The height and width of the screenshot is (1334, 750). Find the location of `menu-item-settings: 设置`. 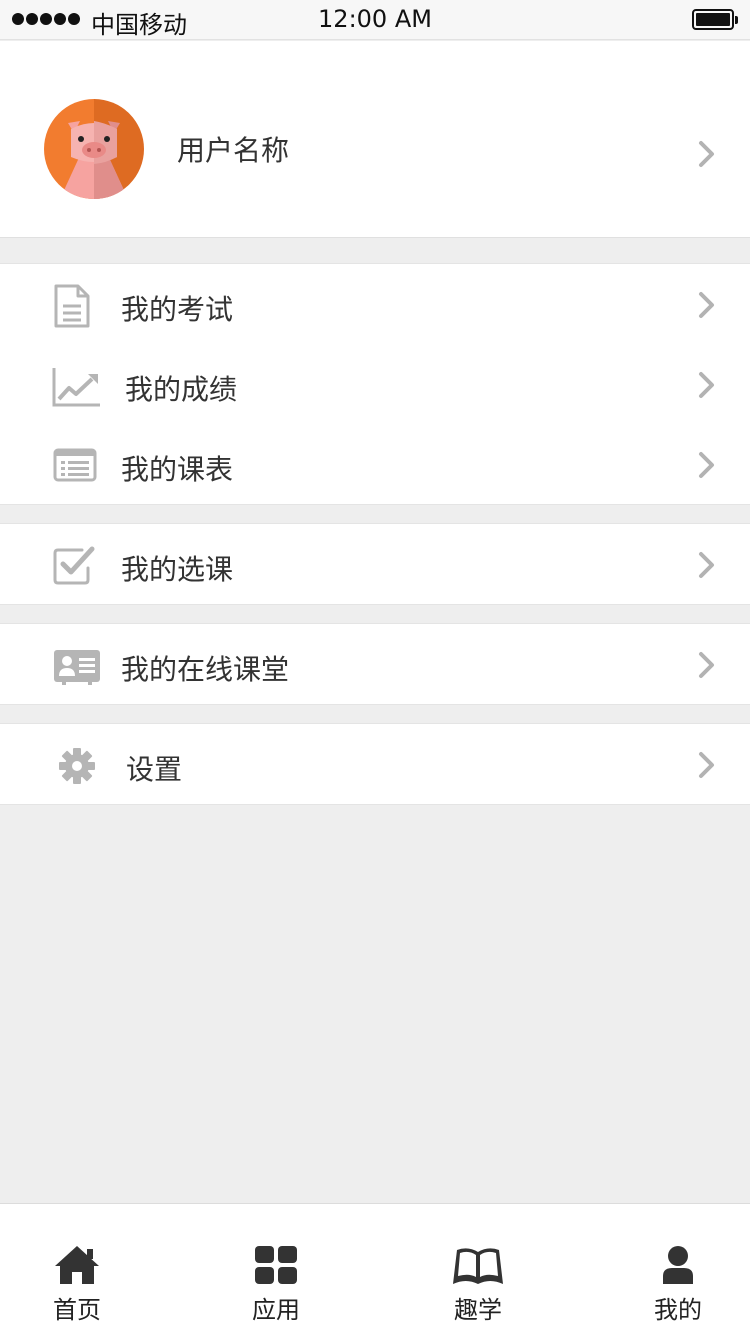

menu-item-settings: 设置 is located at coordinates (375, 764).